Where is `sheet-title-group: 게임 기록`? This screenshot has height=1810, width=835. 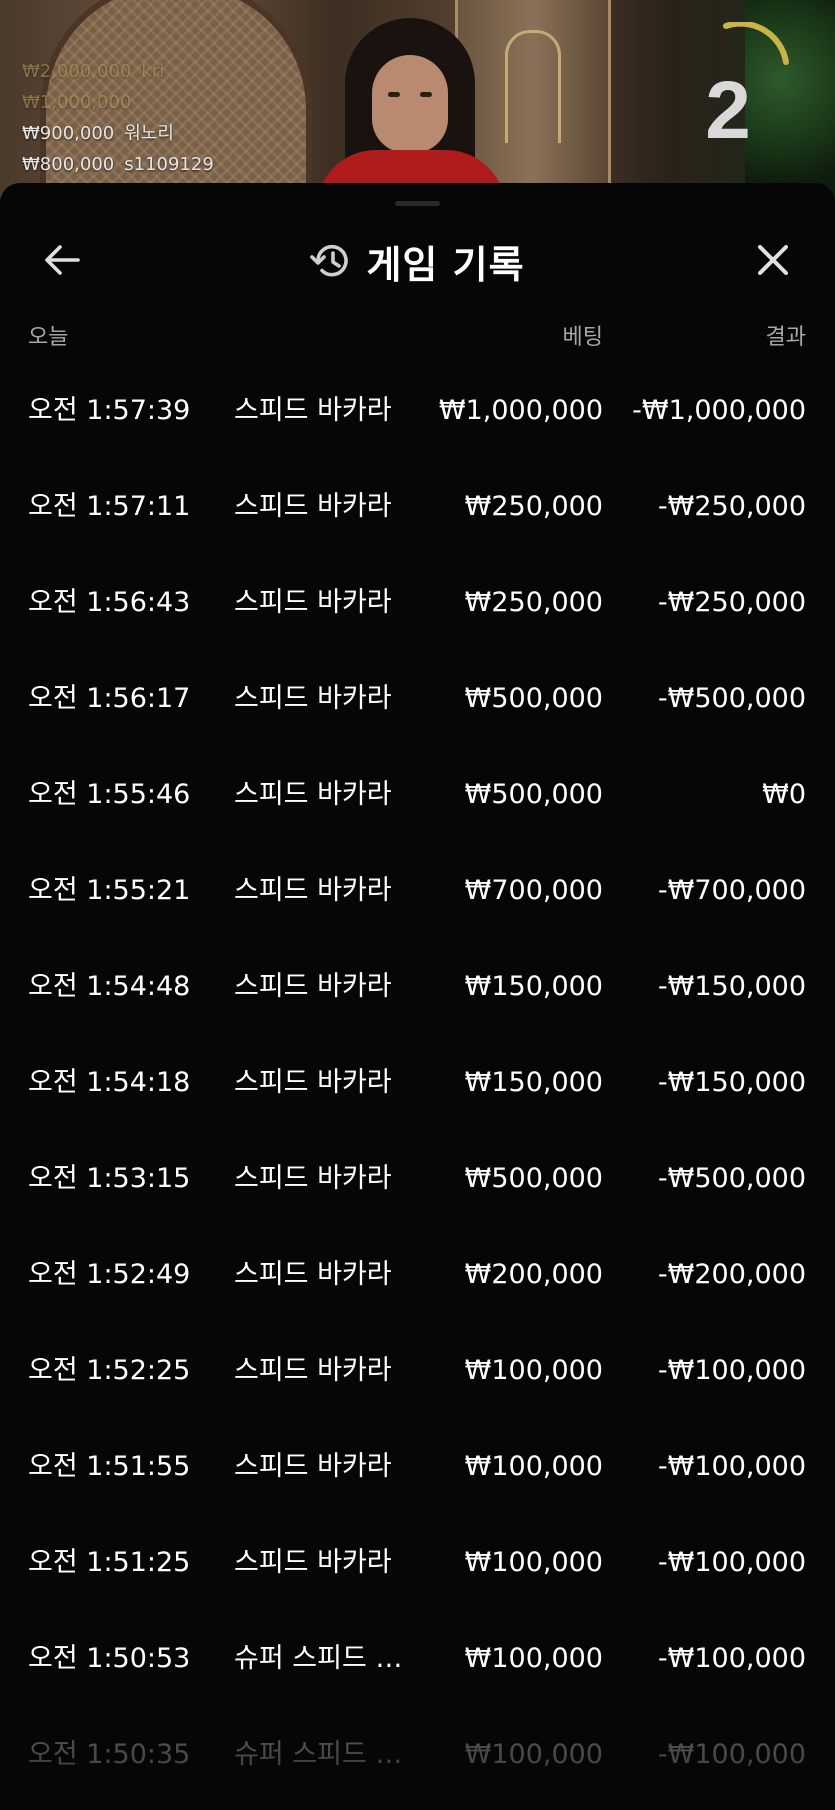 sheet-title-group: 게임 기록 is located at coordinates (417, 261).